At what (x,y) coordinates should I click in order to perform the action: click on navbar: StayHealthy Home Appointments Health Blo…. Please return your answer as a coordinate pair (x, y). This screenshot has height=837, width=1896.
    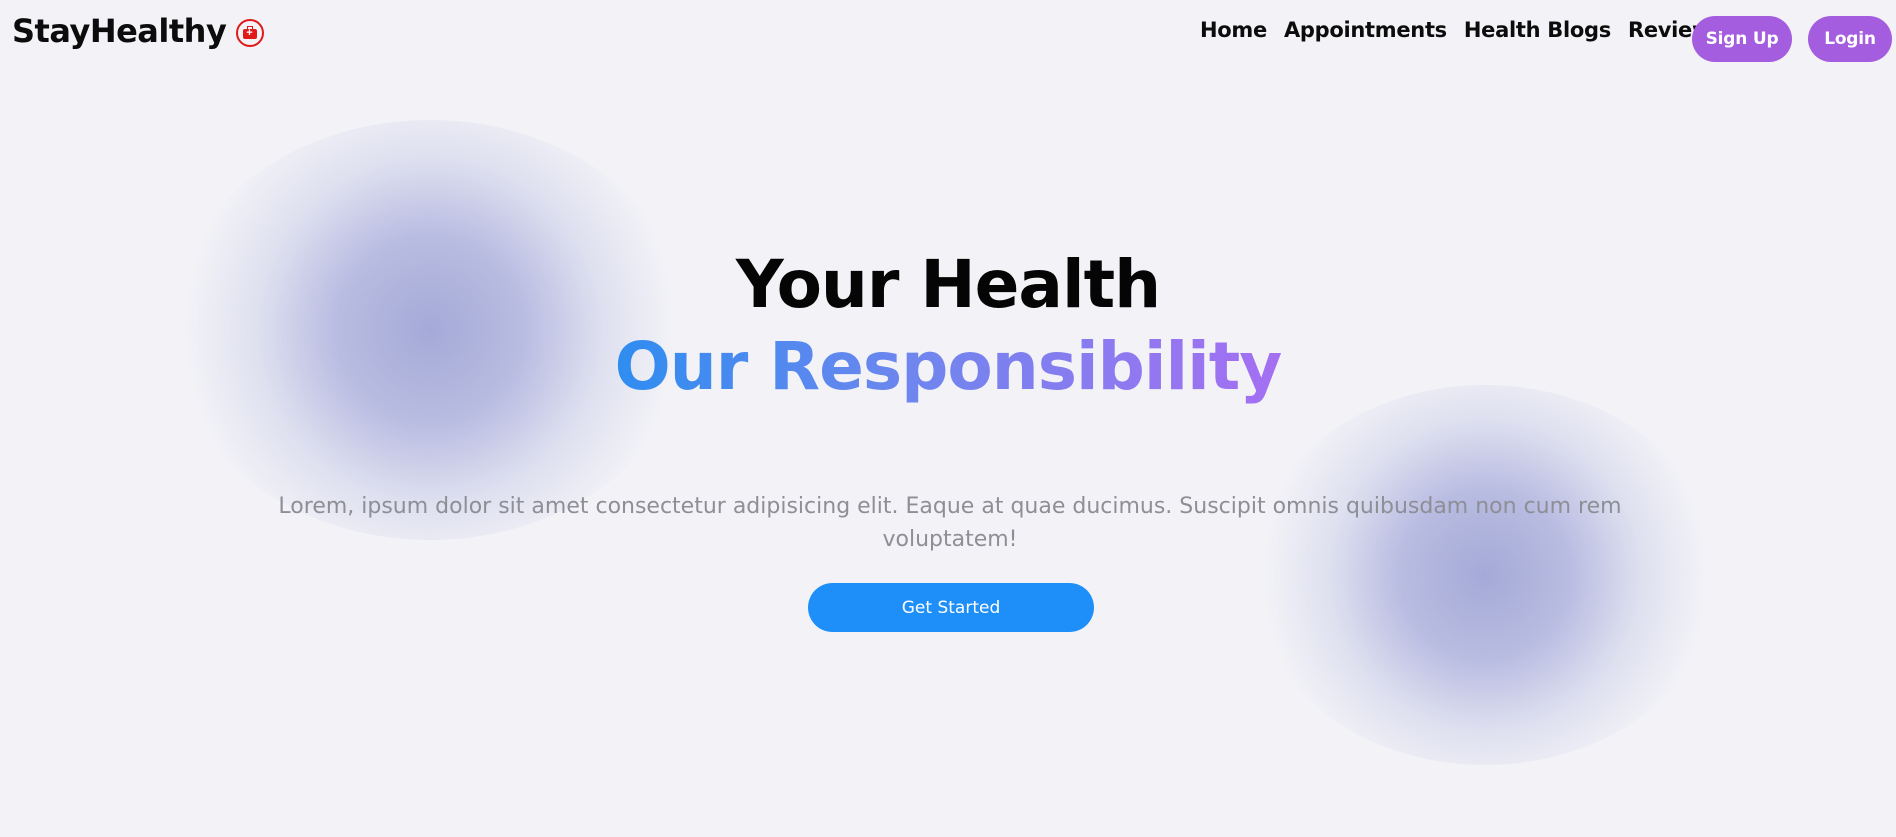
    Looking at the image, I should click on (948, 37).